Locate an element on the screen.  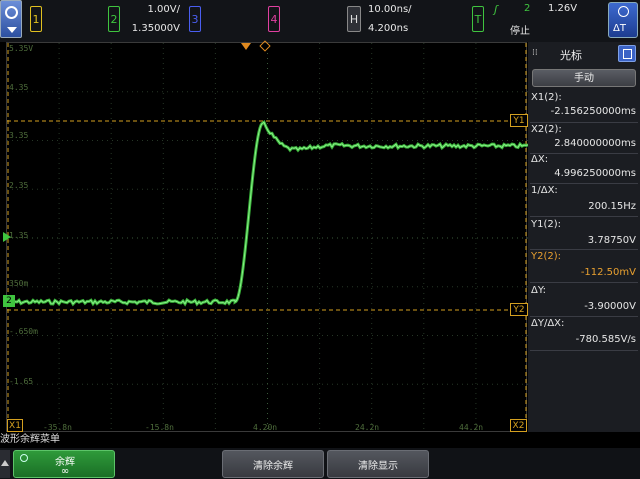
y1-value: 3.78750V is located at coordinates (614, 240).